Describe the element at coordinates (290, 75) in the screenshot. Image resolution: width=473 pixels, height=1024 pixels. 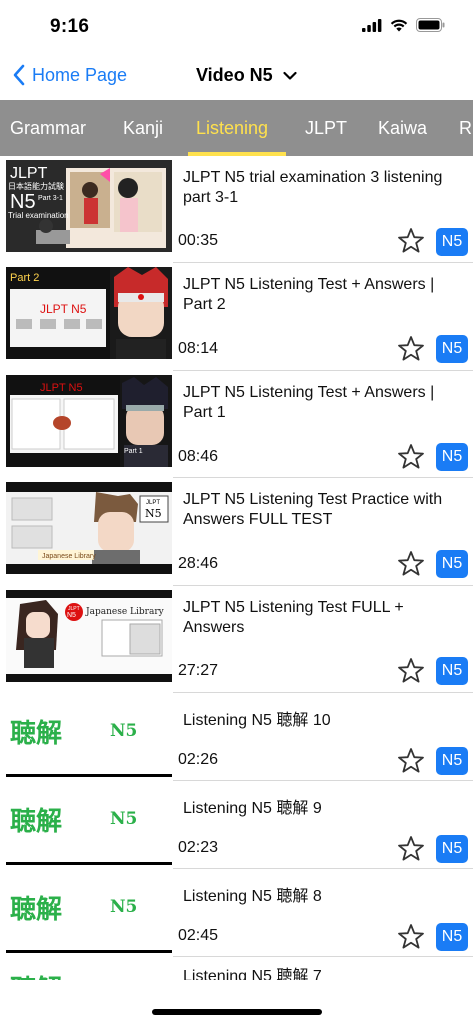
I see `chevron-down-icon` at that location.